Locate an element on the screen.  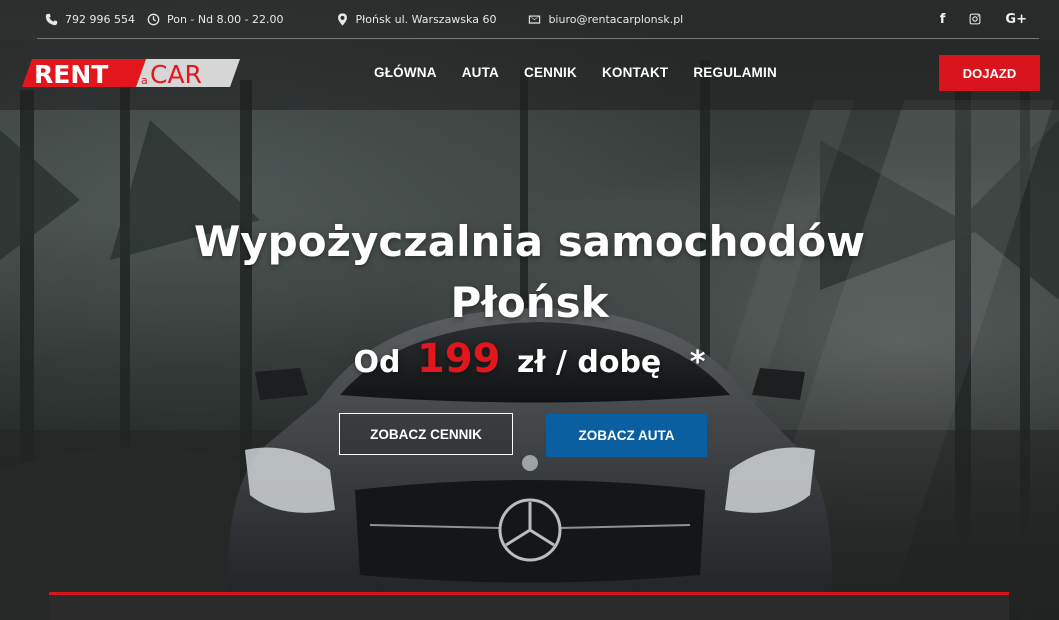
email-address: biuro@rentacarplonsk.pl is located at coordinates (616, 19).